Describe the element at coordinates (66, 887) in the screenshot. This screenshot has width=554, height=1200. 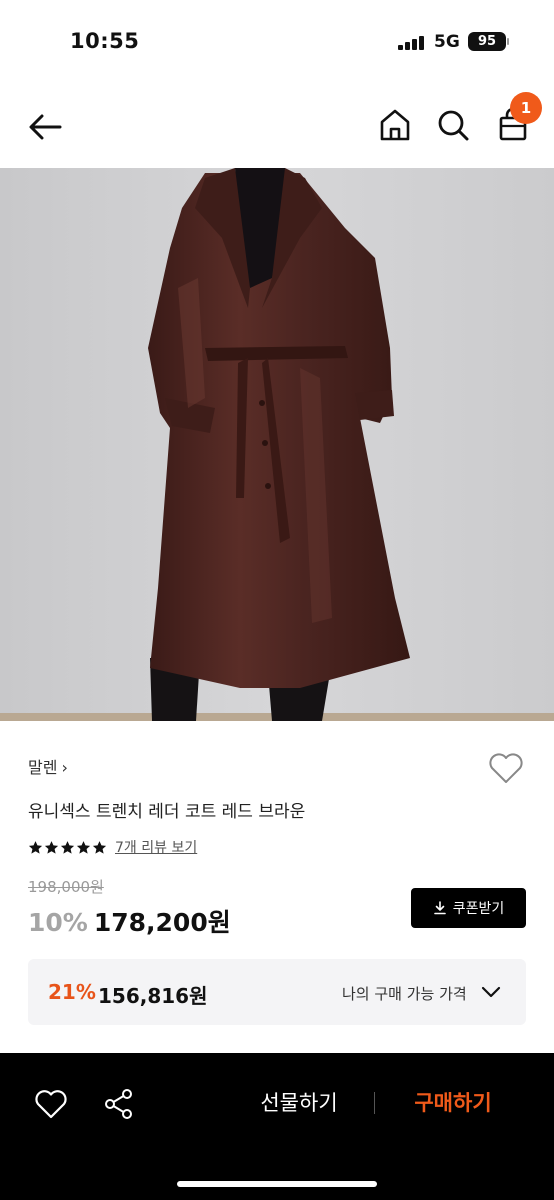
I see `original-price: 198,000원` at that location.